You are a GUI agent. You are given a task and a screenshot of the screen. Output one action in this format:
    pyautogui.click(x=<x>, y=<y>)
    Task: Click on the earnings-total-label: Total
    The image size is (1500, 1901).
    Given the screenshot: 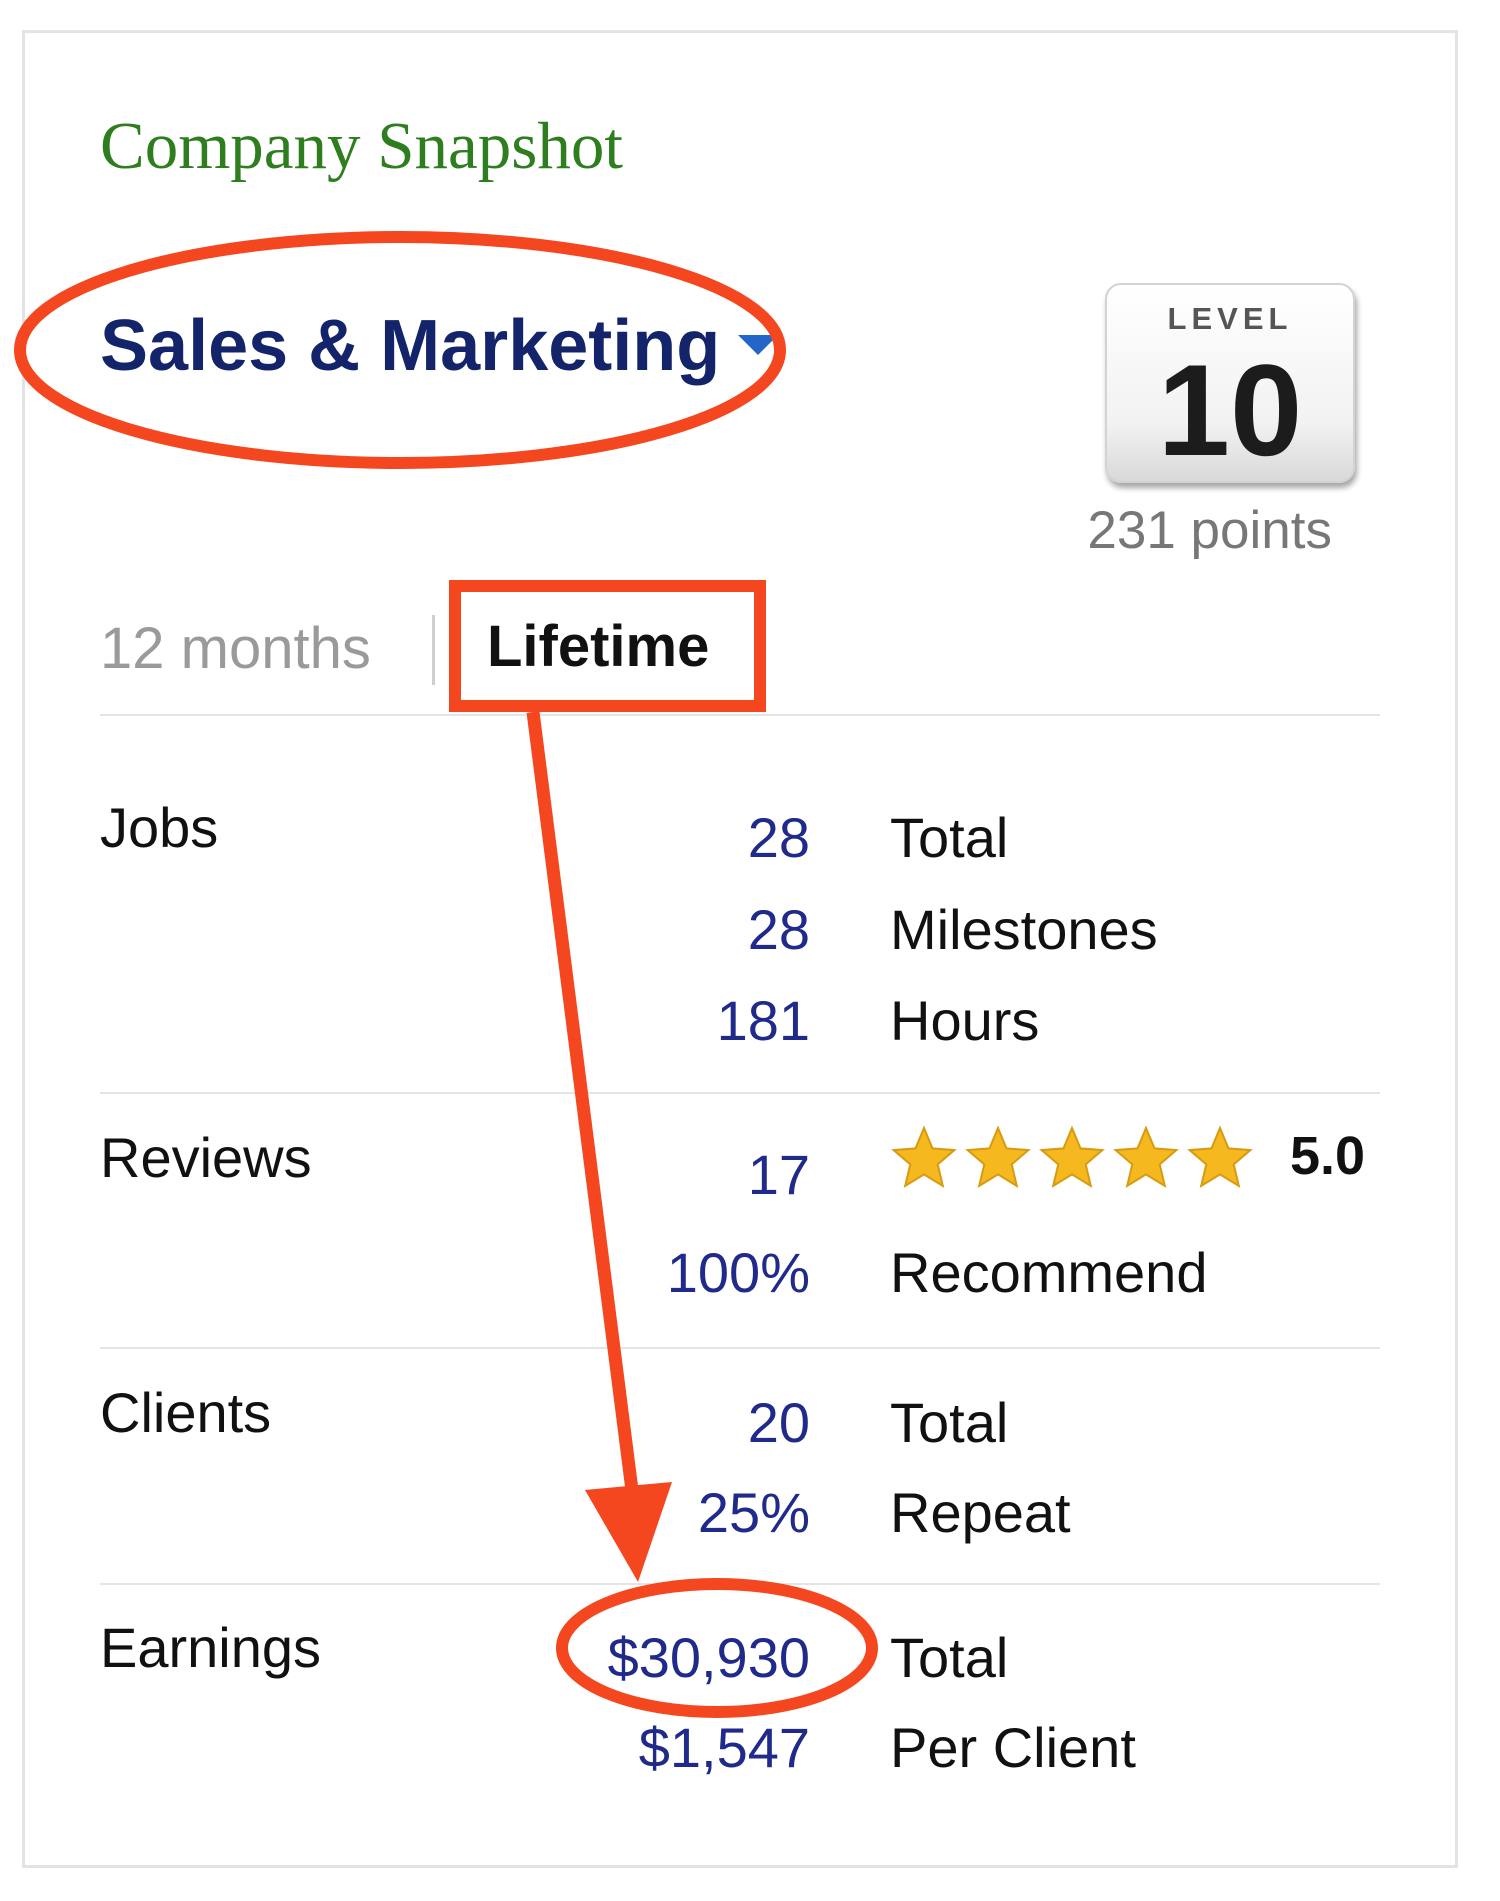 What is the action you would take?
    pyautogui.click(x=949, y=1657)
    